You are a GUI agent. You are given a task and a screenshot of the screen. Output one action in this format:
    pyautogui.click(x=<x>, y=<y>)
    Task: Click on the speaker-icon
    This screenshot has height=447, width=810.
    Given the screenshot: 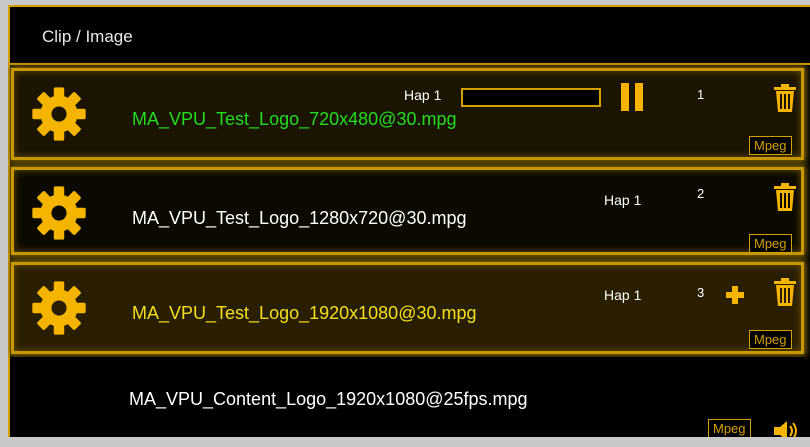 What is the action you would take?
    pyautogui.click(x=787, y=428)
    